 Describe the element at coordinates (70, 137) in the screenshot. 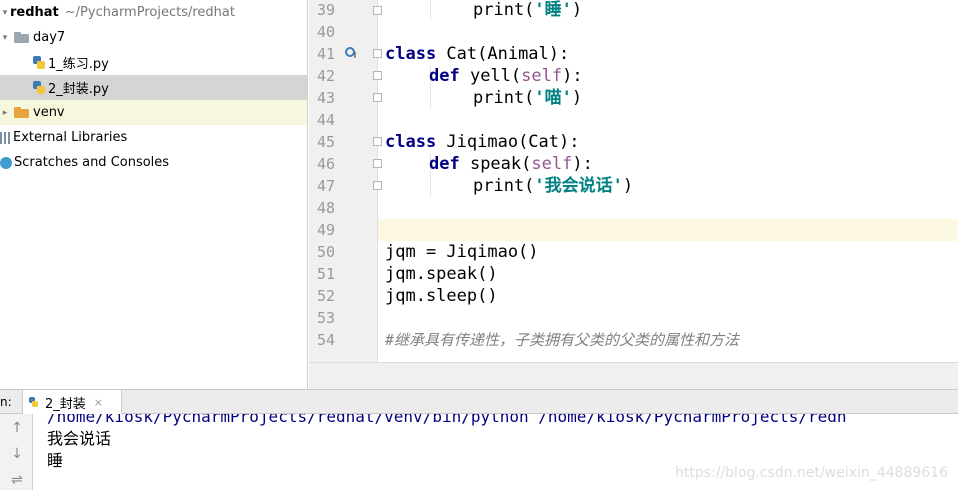

I see `tree-external-libraries-label: External Libraries` at that location.